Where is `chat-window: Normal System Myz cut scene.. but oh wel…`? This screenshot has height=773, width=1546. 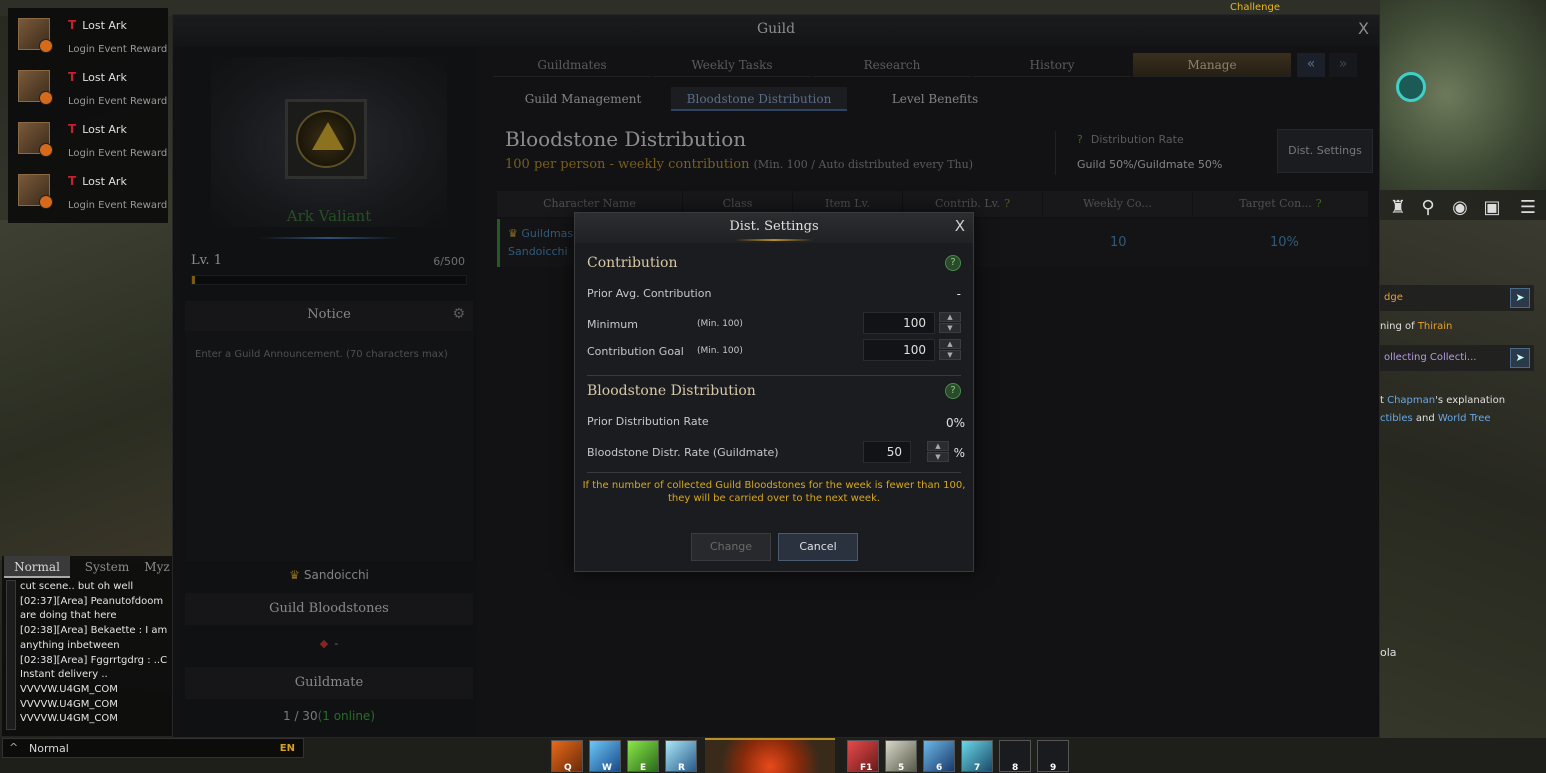
chat-window: Normal System Myz cut scene.. but oh wel… is located at coordinates (87, 646).